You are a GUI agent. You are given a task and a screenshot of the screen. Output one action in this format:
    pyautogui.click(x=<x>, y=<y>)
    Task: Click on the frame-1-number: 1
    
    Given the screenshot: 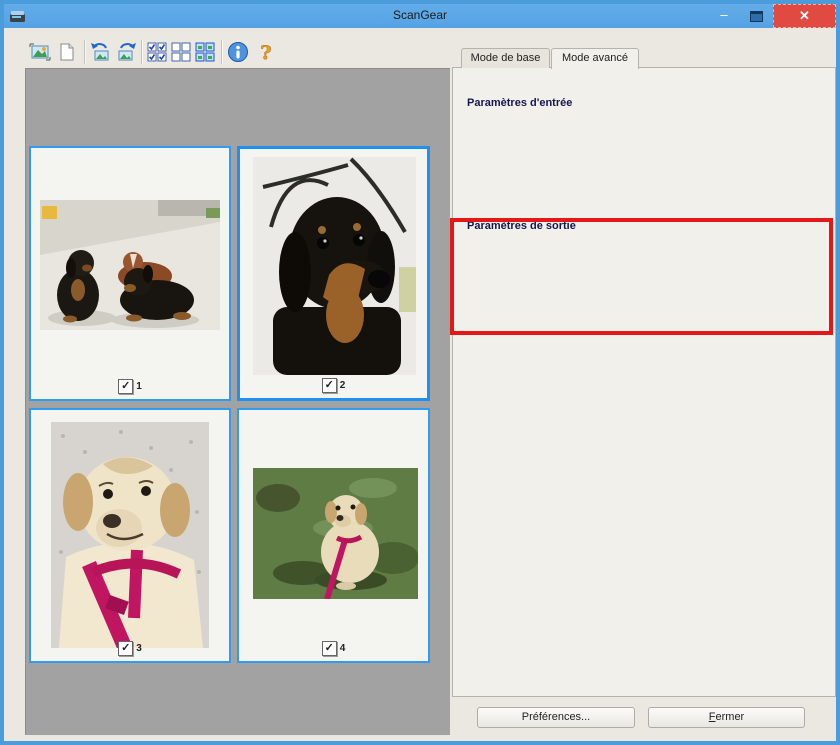 What is the action you would take?
    pyautogui.click(x=139, y=386)
    